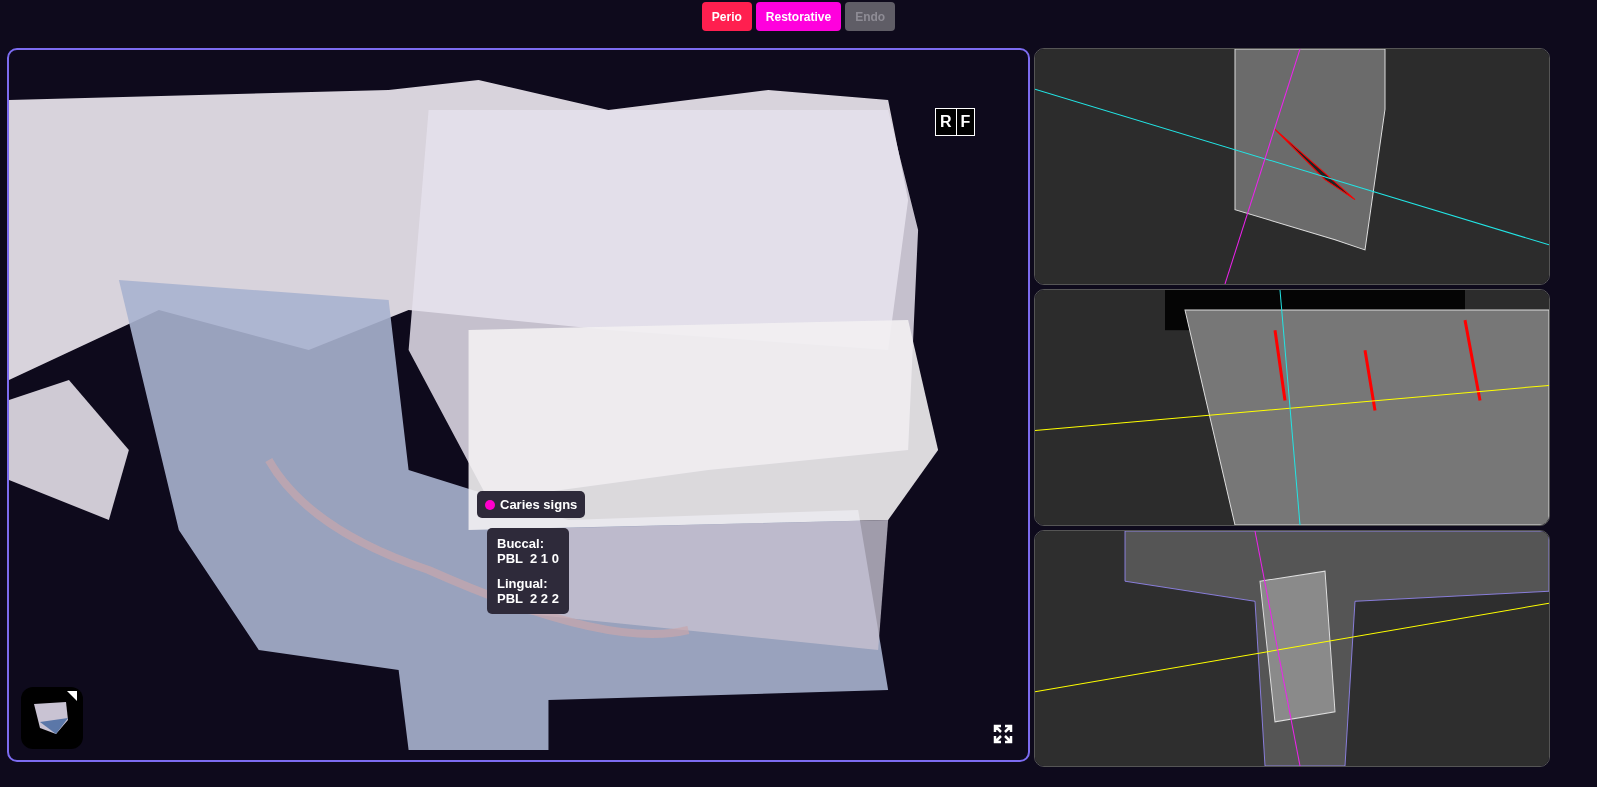 The image size is (1597, 787). What do you see at coordinates (72, 696) in the screenshot?
I see `corner-triangle-icon` at bounding box center [72, 696].